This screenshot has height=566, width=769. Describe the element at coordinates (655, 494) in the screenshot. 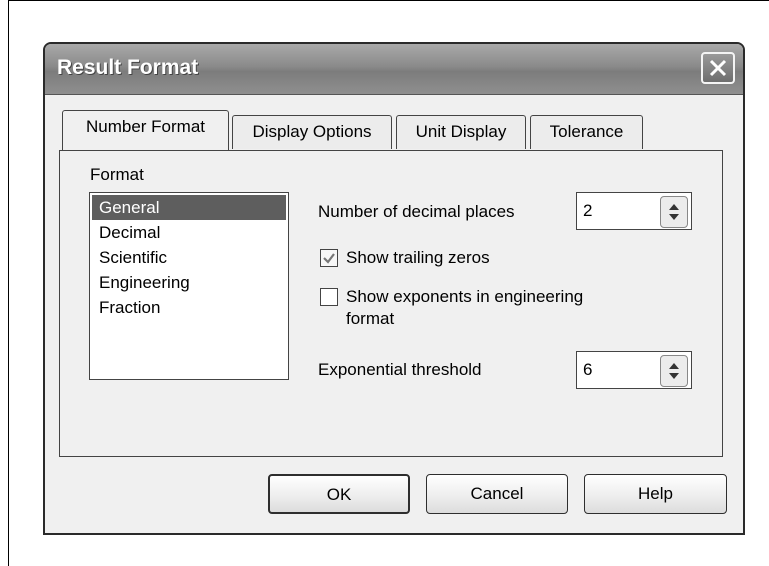

I see `help-button: Help` at that location.